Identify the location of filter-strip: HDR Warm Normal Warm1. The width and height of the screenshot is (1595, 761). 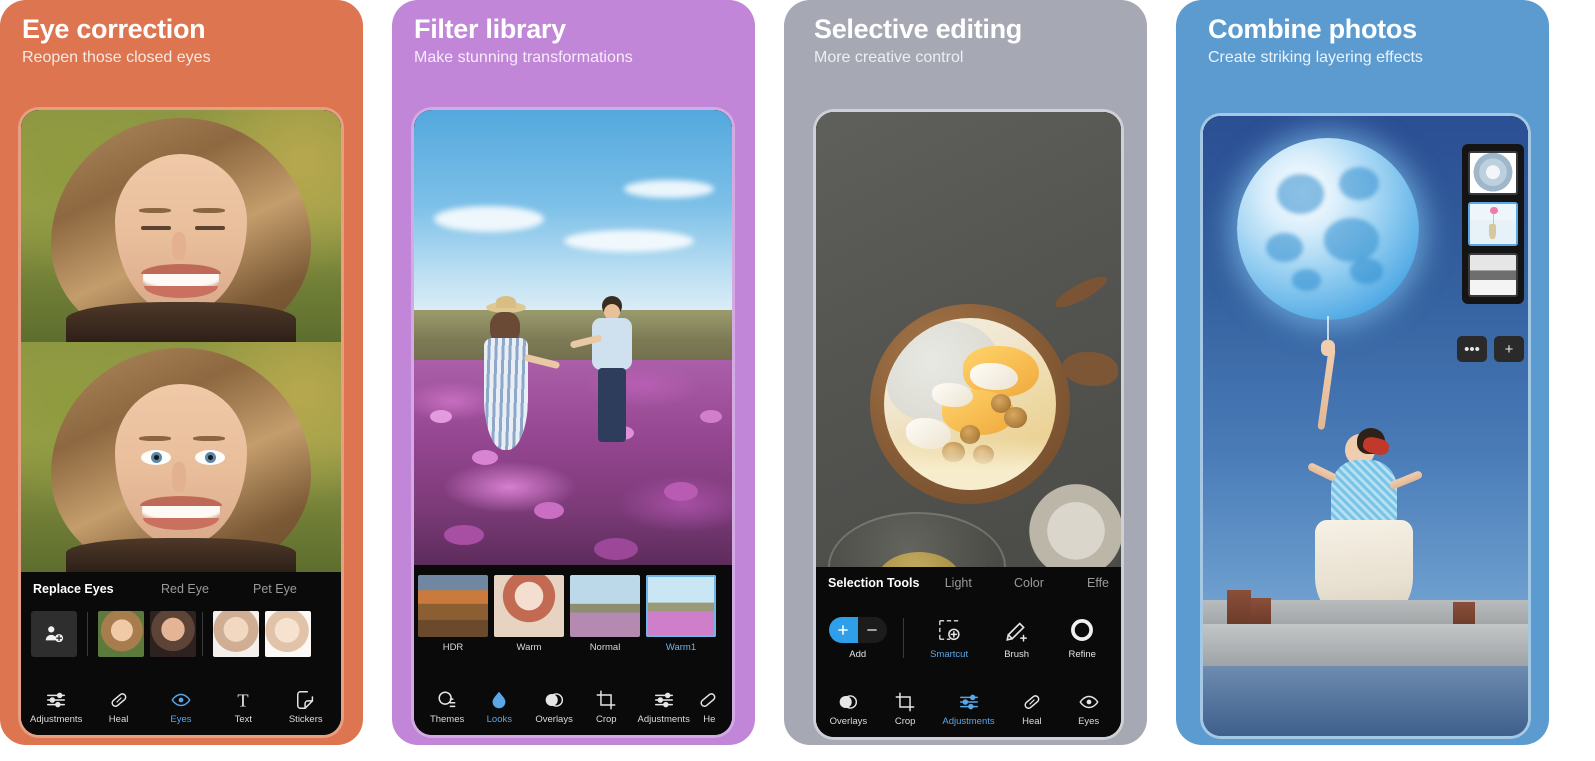
(573, 622).